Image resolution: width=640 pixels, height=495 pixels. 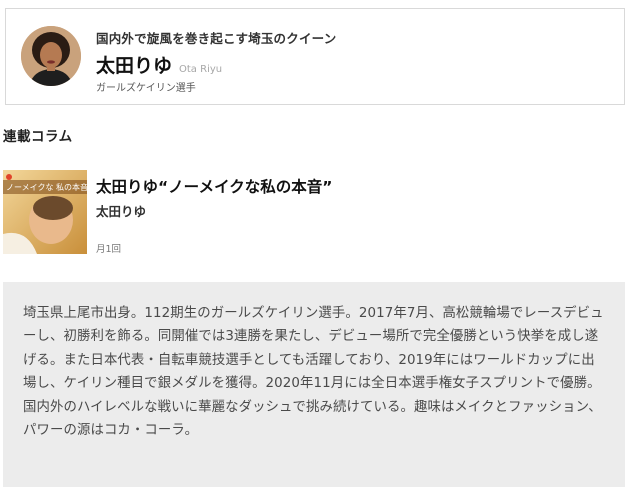 What do you see at coordinates (214, 186) in the screenshot?
I see `column-title: 太田りゆ“ノーメイクな私の本音”` at bounding box center [214, 186].